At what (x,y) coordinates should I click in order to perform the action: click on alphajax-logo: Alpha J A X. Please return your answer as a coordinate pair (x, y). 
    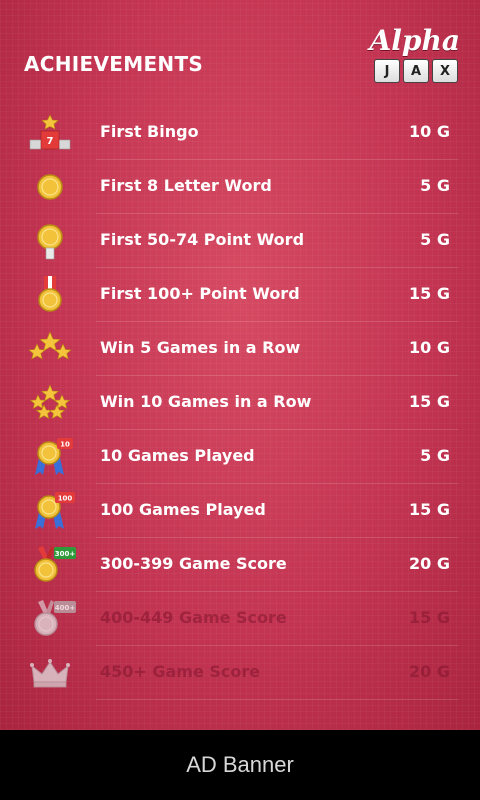
    Looking at the image, I should click on (414, 55).